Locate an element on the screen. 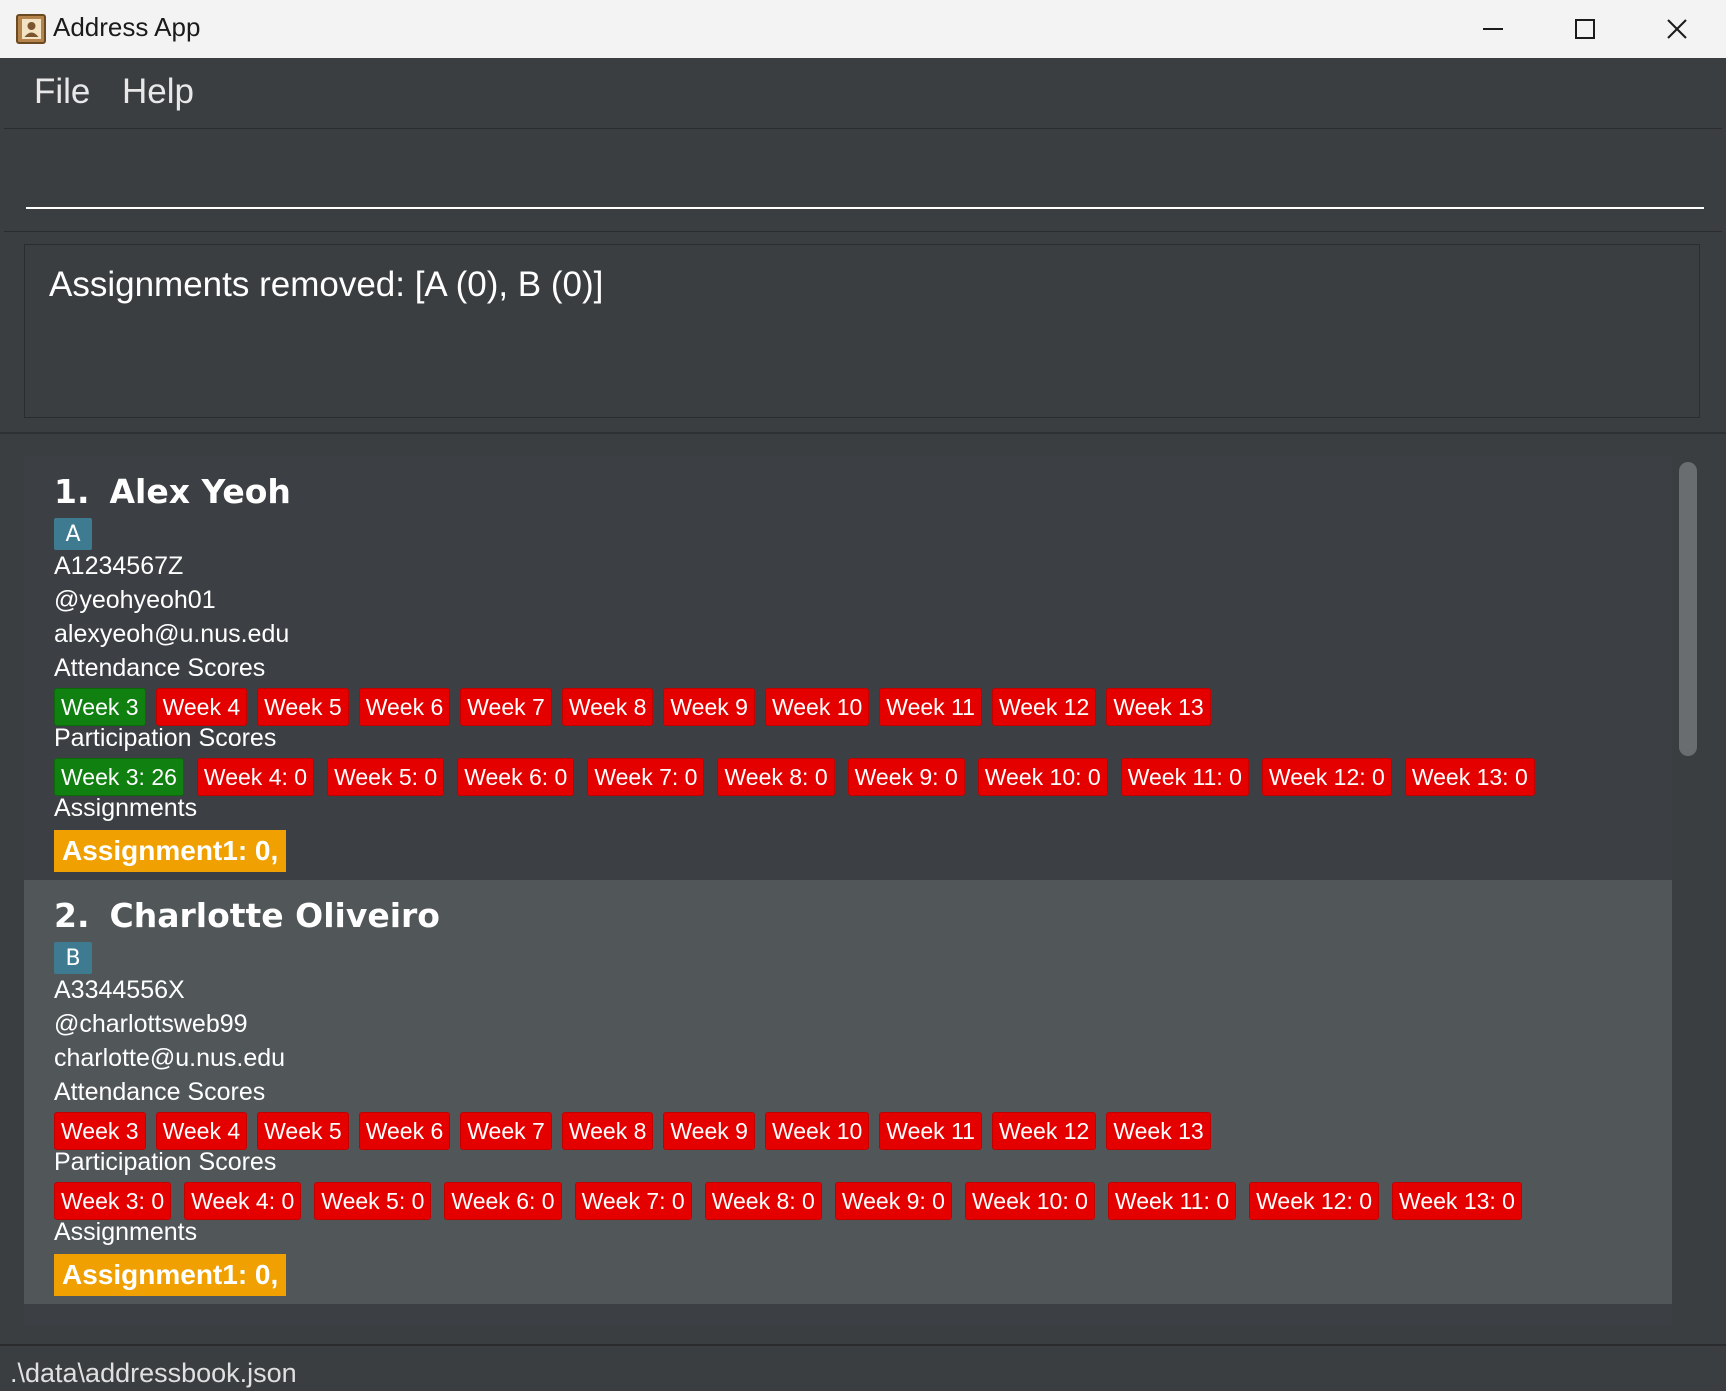 The image size is (1726, 1391). maximize-button is located at coordinates (1585, 29).